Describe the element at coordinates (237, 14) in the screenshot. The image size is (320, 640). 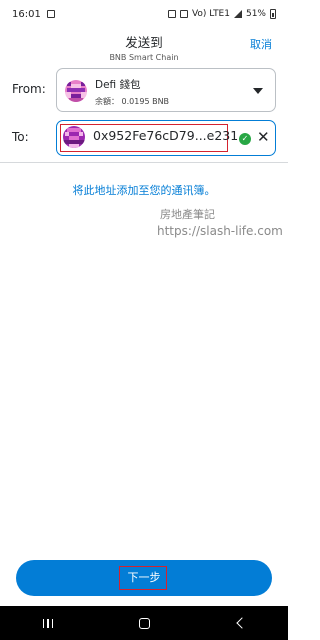
I see `signal-icon` at that location.